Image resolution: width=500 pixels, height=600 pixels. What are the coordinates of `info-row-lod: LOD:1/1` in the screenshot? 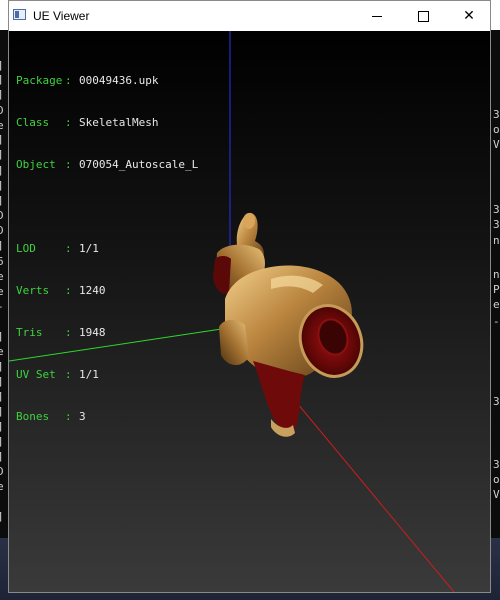 It's located at (107, 249).